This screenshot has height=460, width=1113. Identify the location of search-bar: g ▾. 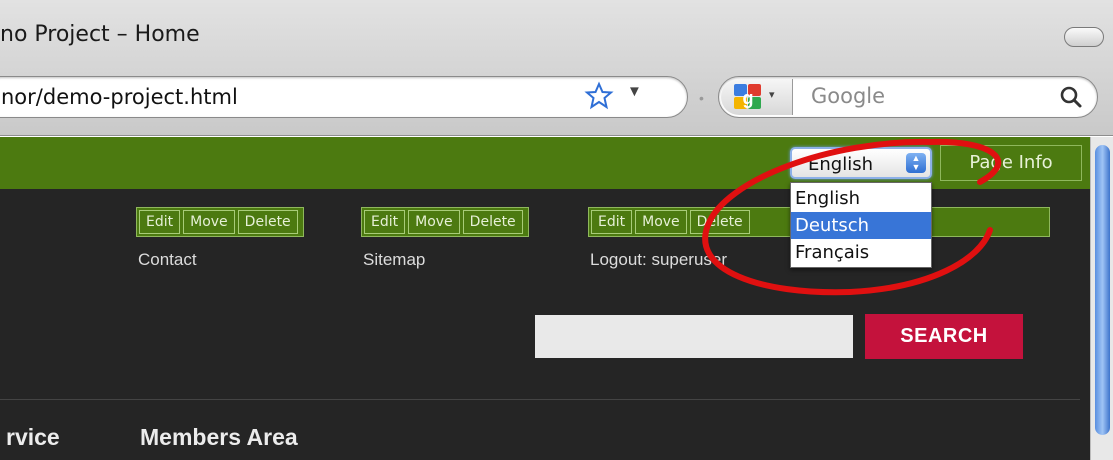
(908, 97).